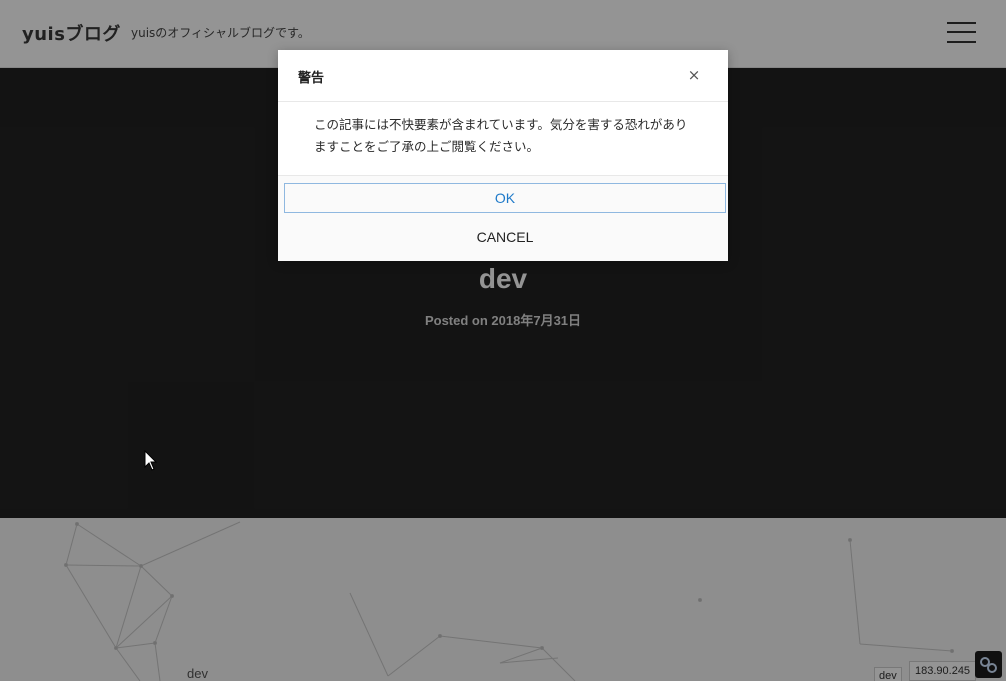 This screenshot has height=681, width=1006. I want to click on ok-button: OK, so click(505, 198).